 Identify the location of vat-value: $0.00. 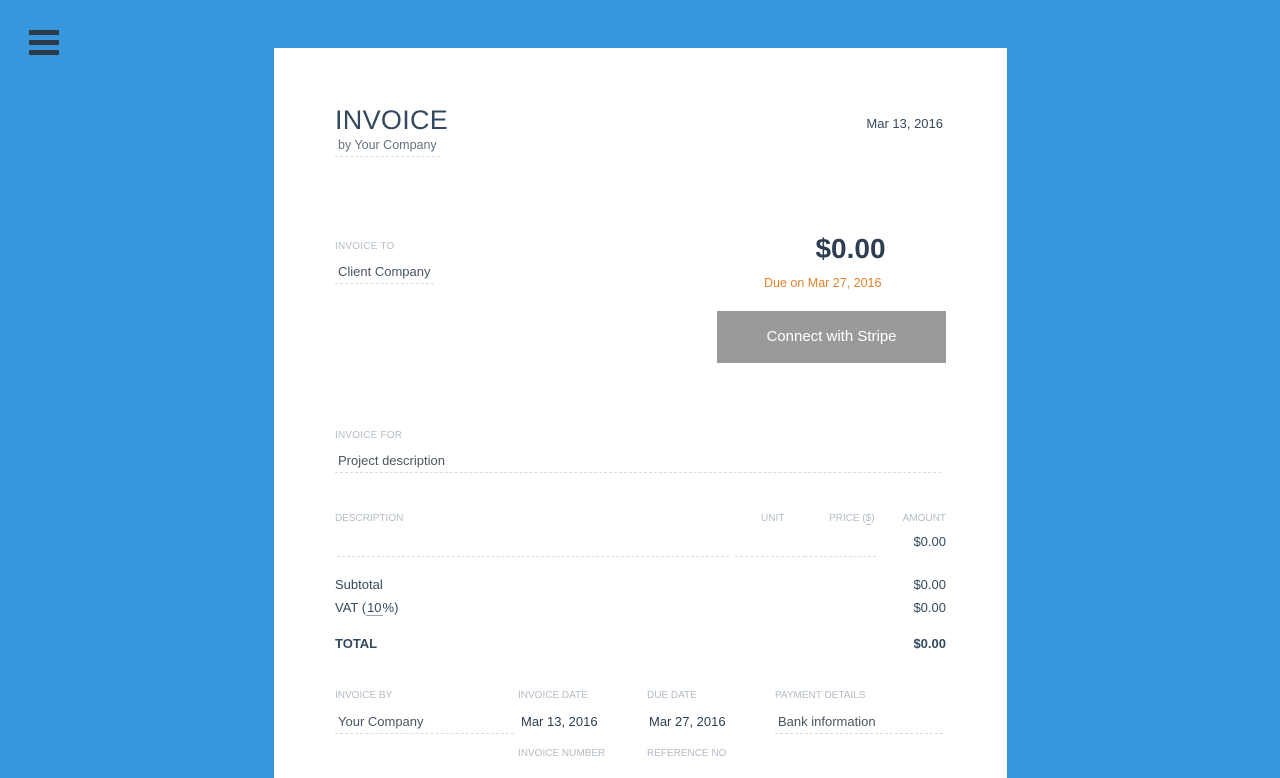
(929, 607).